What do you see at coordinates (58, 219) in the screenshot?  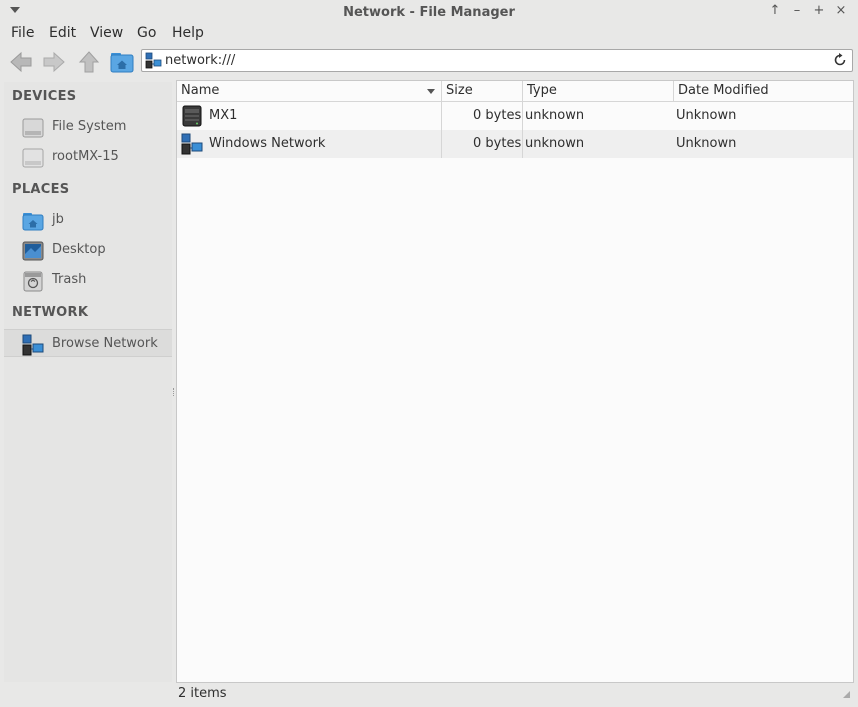 I see `sidebar-item-label: jb` at bounding box center [58, 219].